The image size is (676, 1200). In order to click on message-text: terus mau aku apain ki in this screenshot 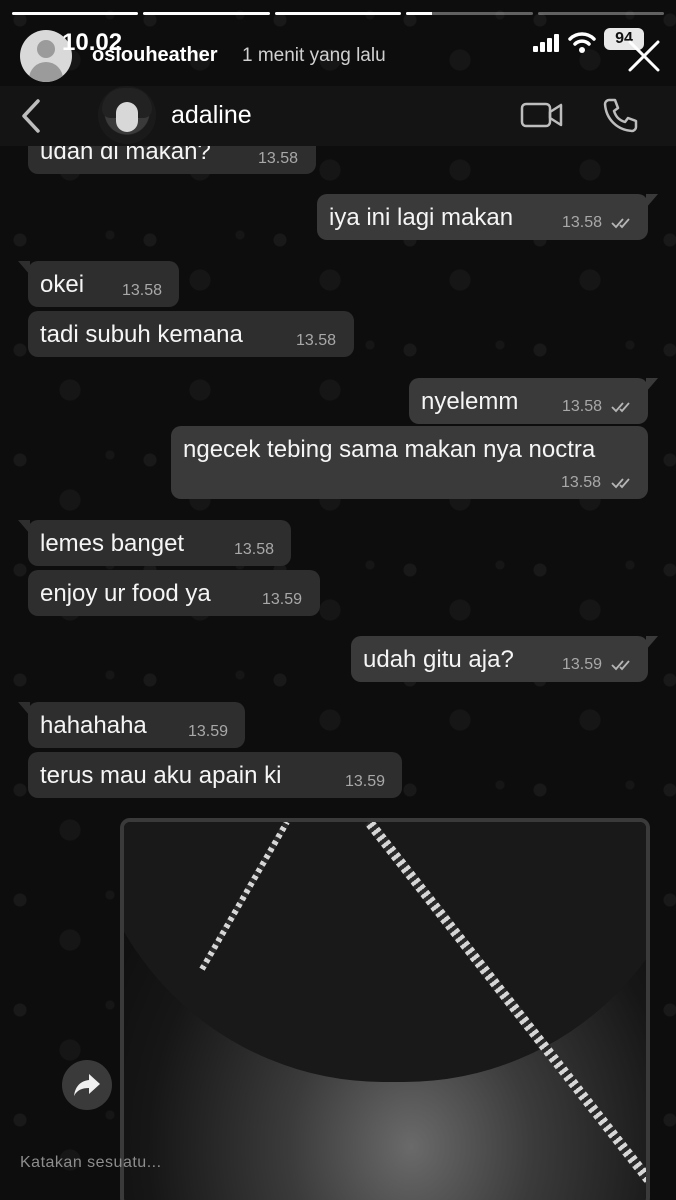, I will do `click(161, 775)`.